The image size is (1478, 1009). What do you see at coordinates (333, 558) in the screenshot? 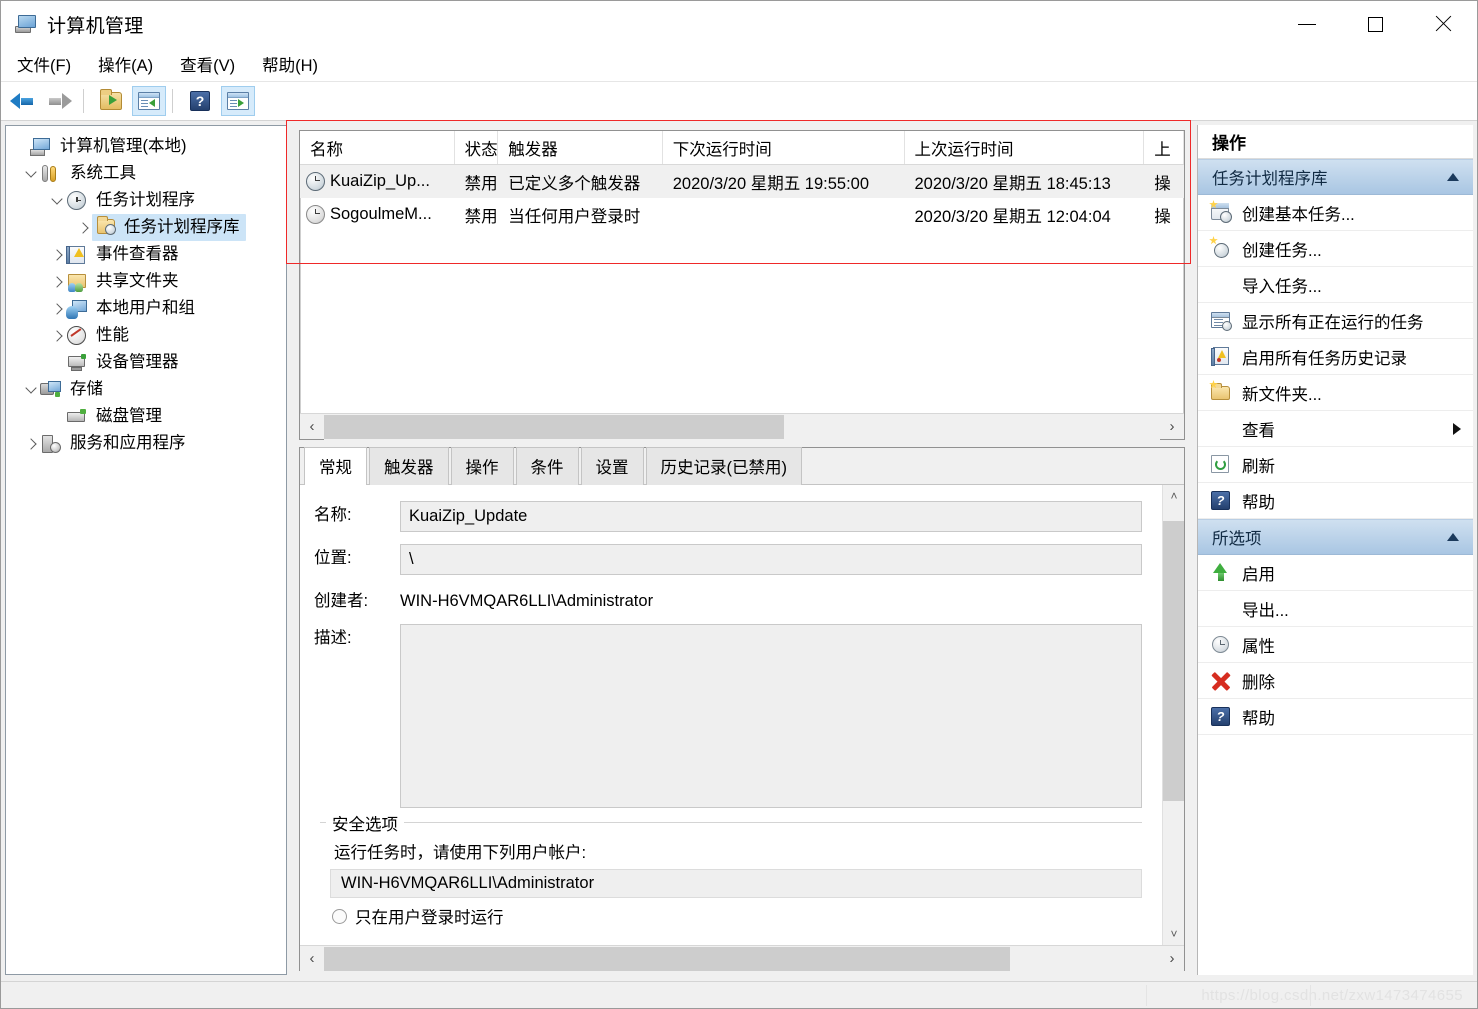
I see `location-field-label: 位置:` at bounding box center [333, 558].